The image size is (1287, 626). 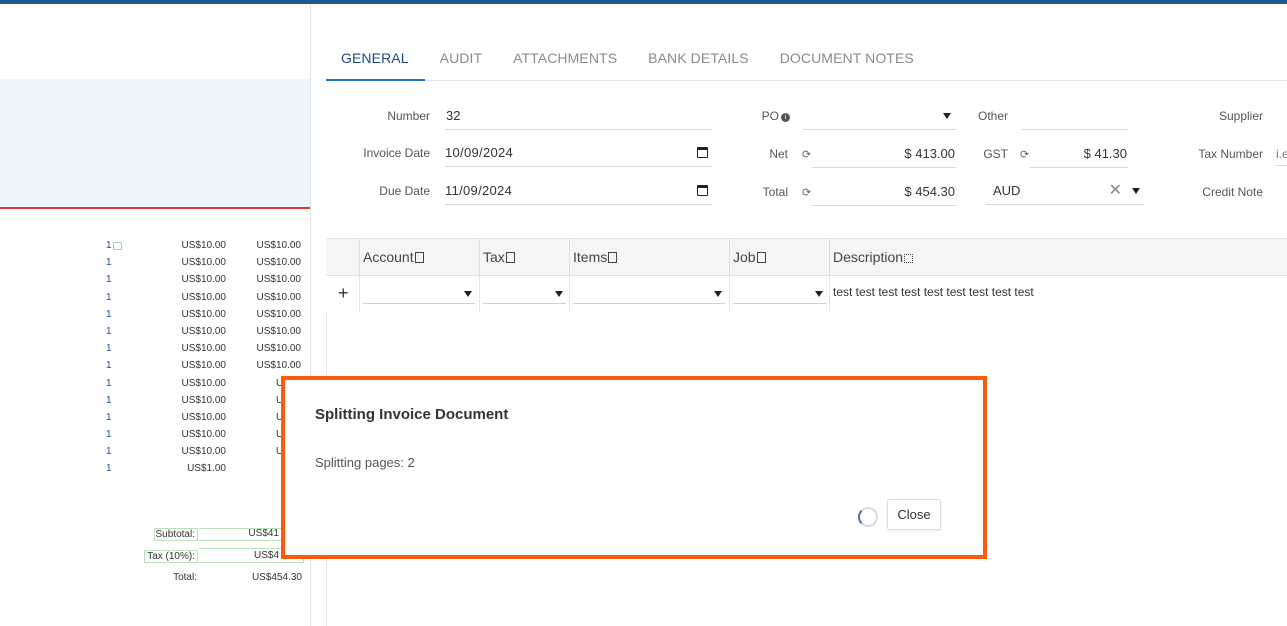 I want to click on tax-number-input, so click(x=1281, y=154).